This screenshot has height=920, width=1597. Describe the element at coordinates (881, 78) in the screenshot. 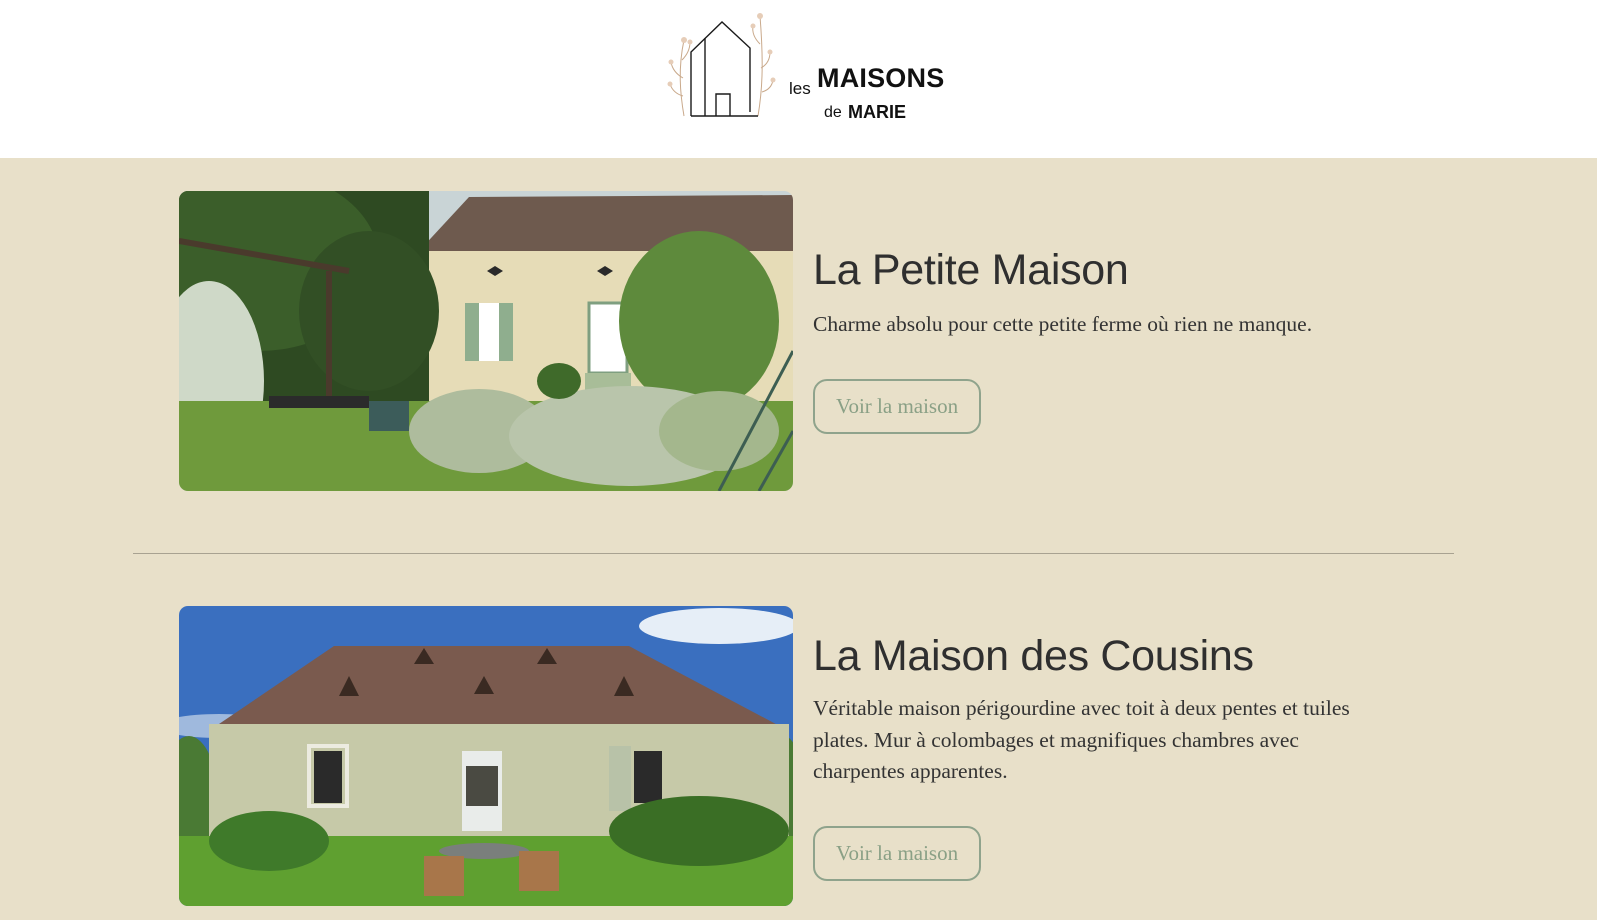

I see `logo-text-maisons: MAISONS` at that location.